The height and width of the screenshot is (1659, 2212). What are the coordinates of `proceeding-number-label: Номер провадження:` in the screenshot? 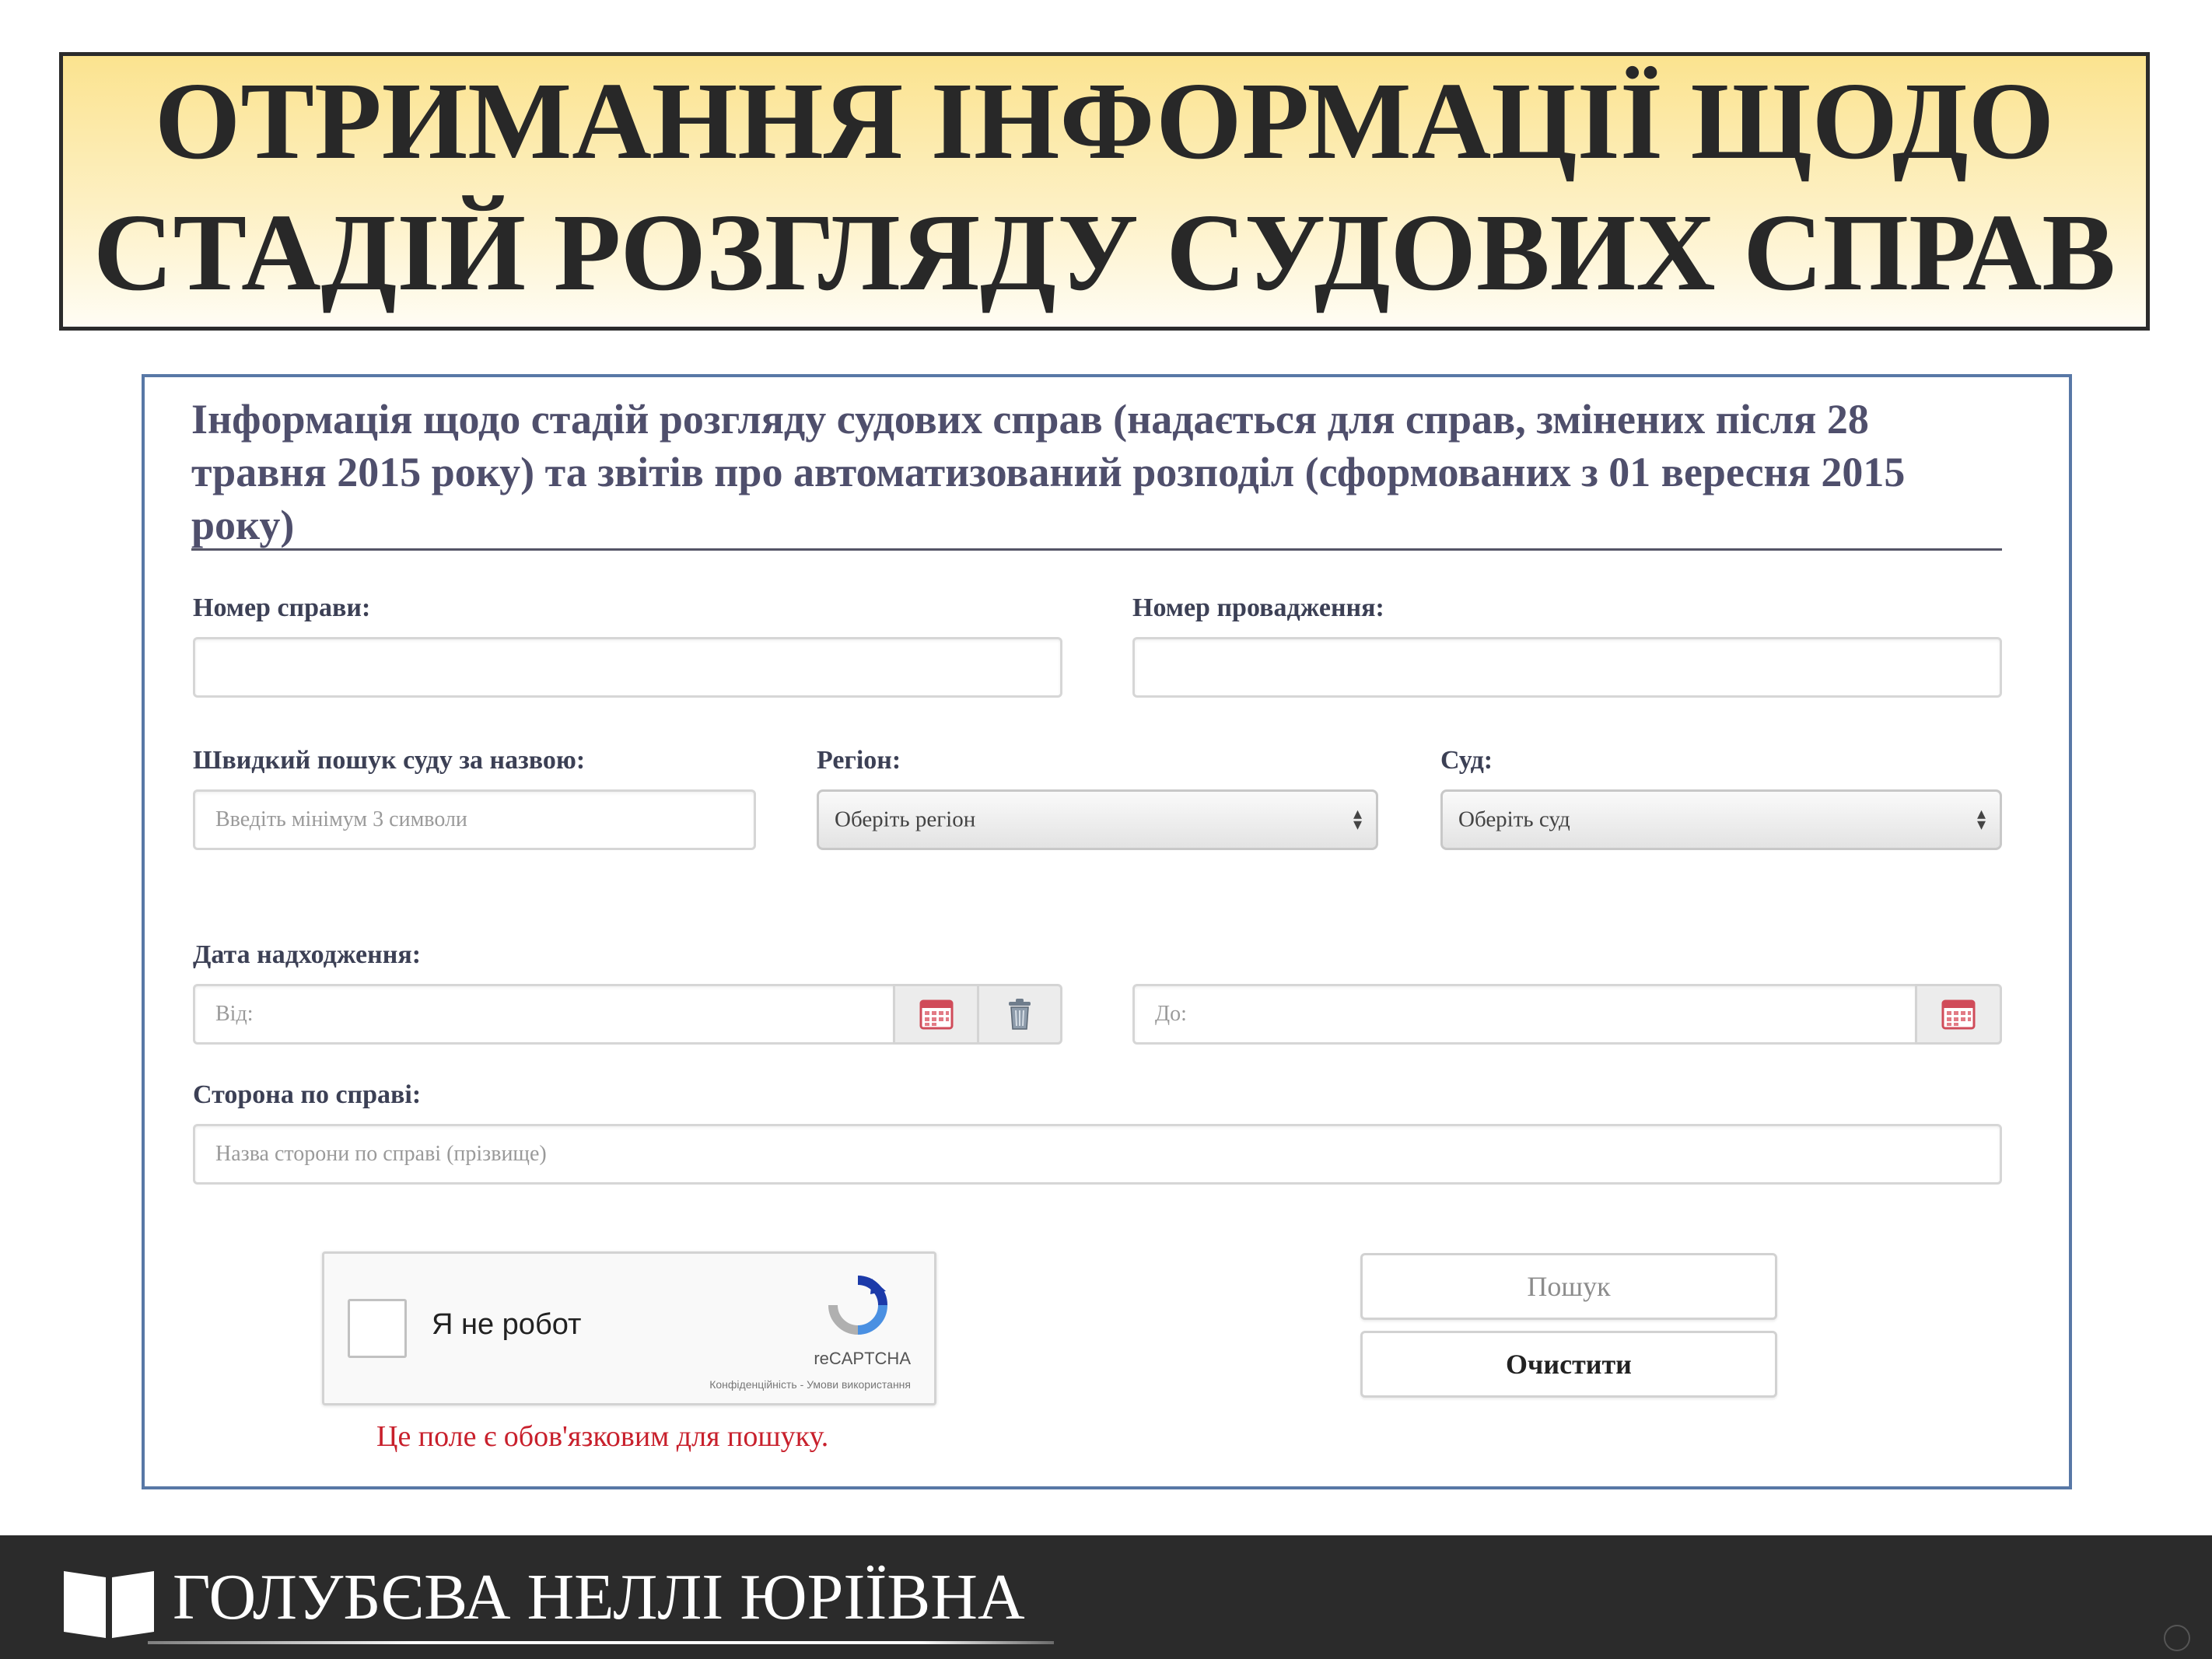 It's located at (1258, 608).